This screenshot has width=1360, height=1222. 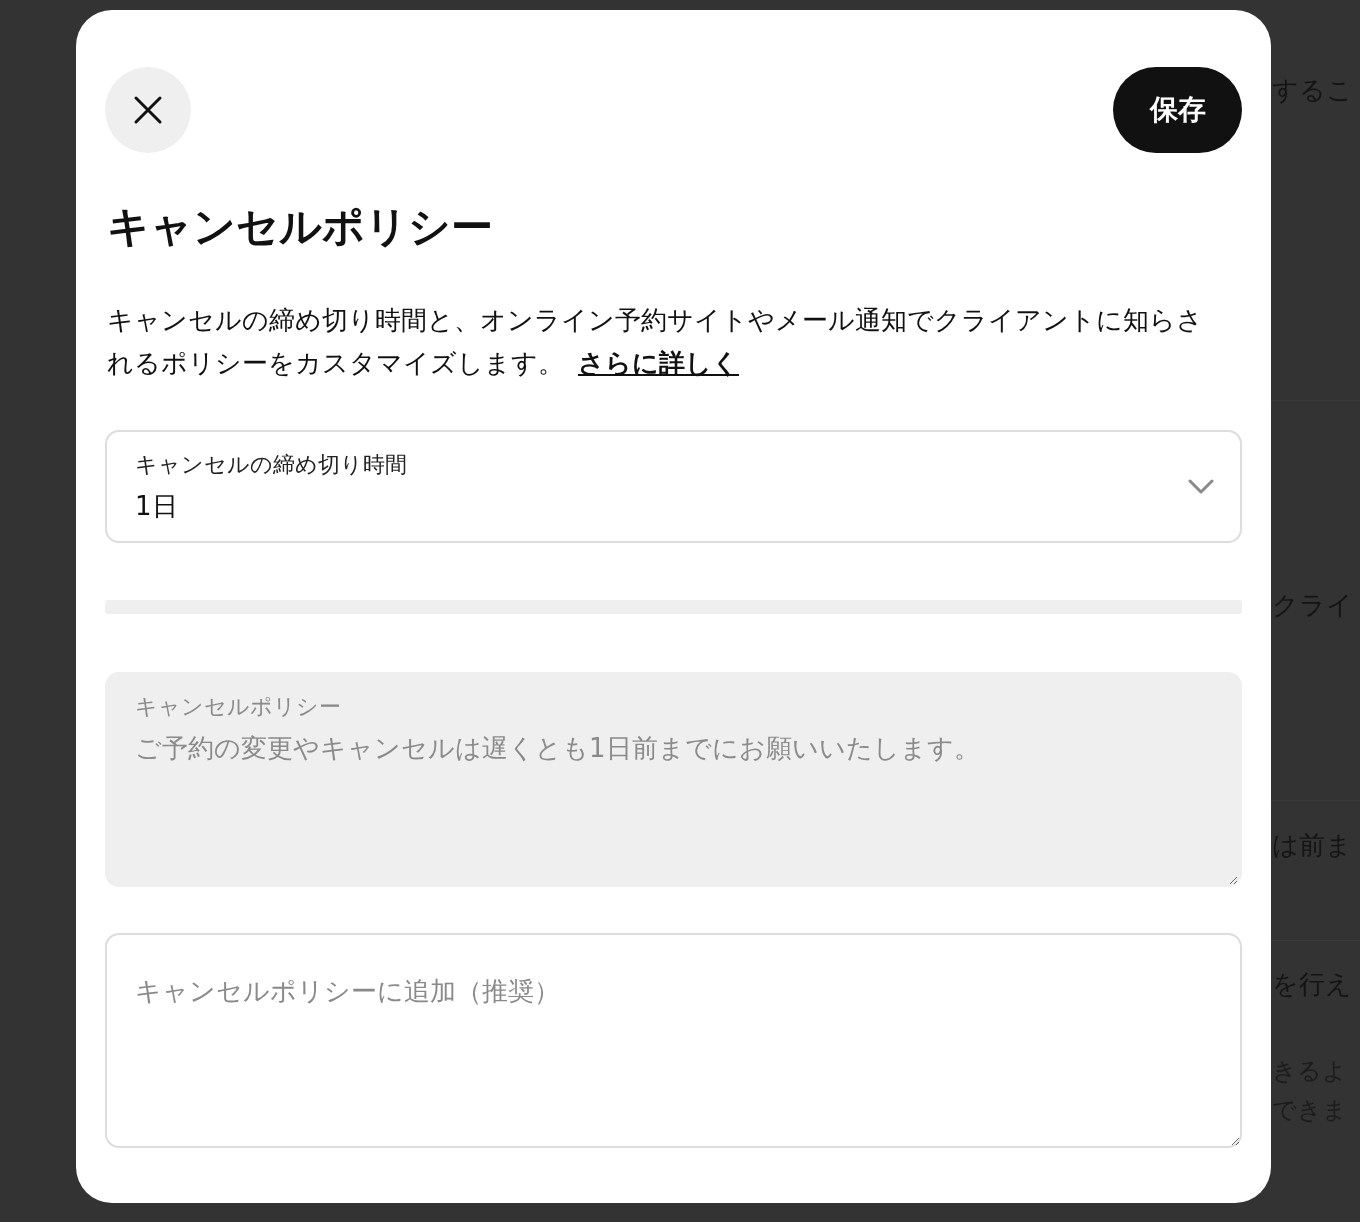 What do you see at coordinates (271, 464) in the screenshot?
I see `select-label: キャンセルの締め切り時間` at bounding box center [271, 464].